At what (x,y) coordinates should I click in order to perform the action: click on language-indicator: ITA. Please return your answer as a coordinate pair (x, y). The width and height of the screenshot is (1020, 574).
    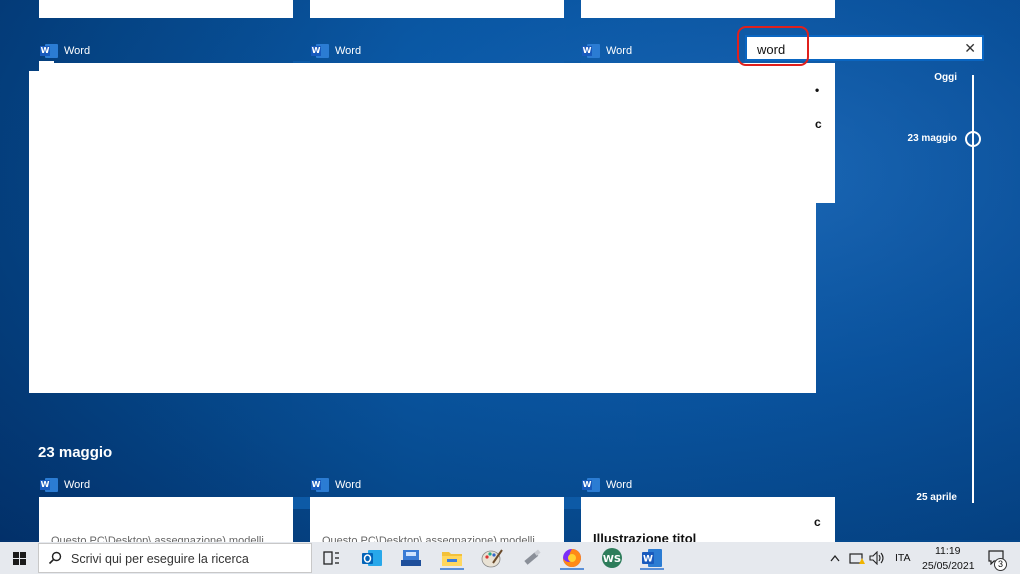
    Looking at the image, I should click on (903, 558).